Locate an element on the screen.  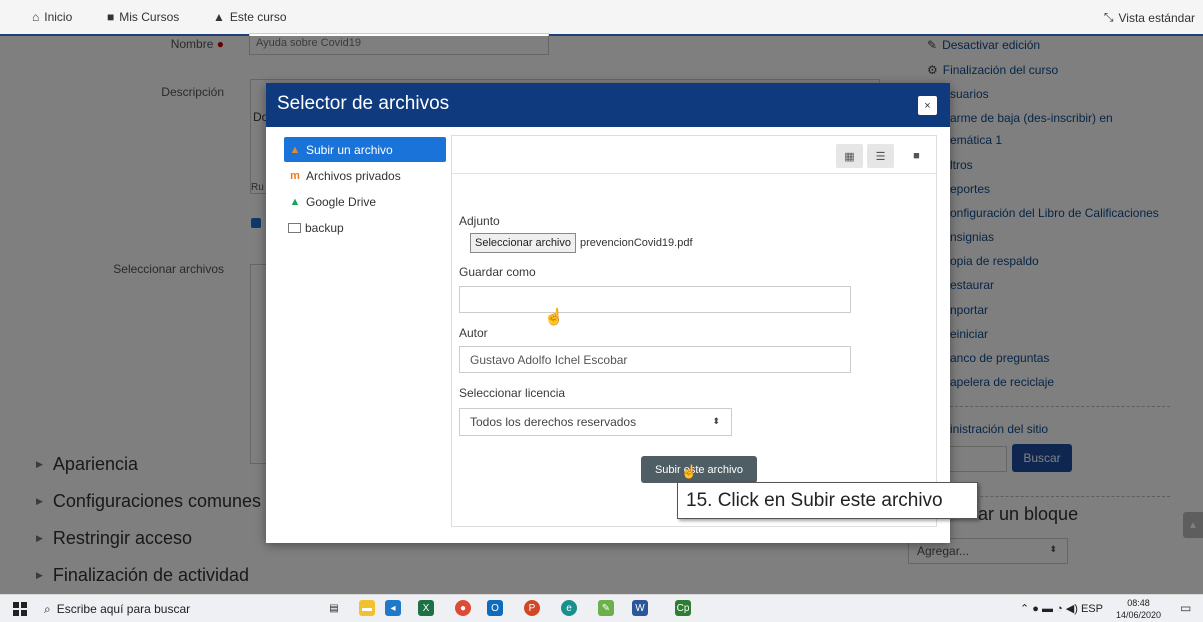
tree-view-button: ■ is located at coordinates (916, 156).